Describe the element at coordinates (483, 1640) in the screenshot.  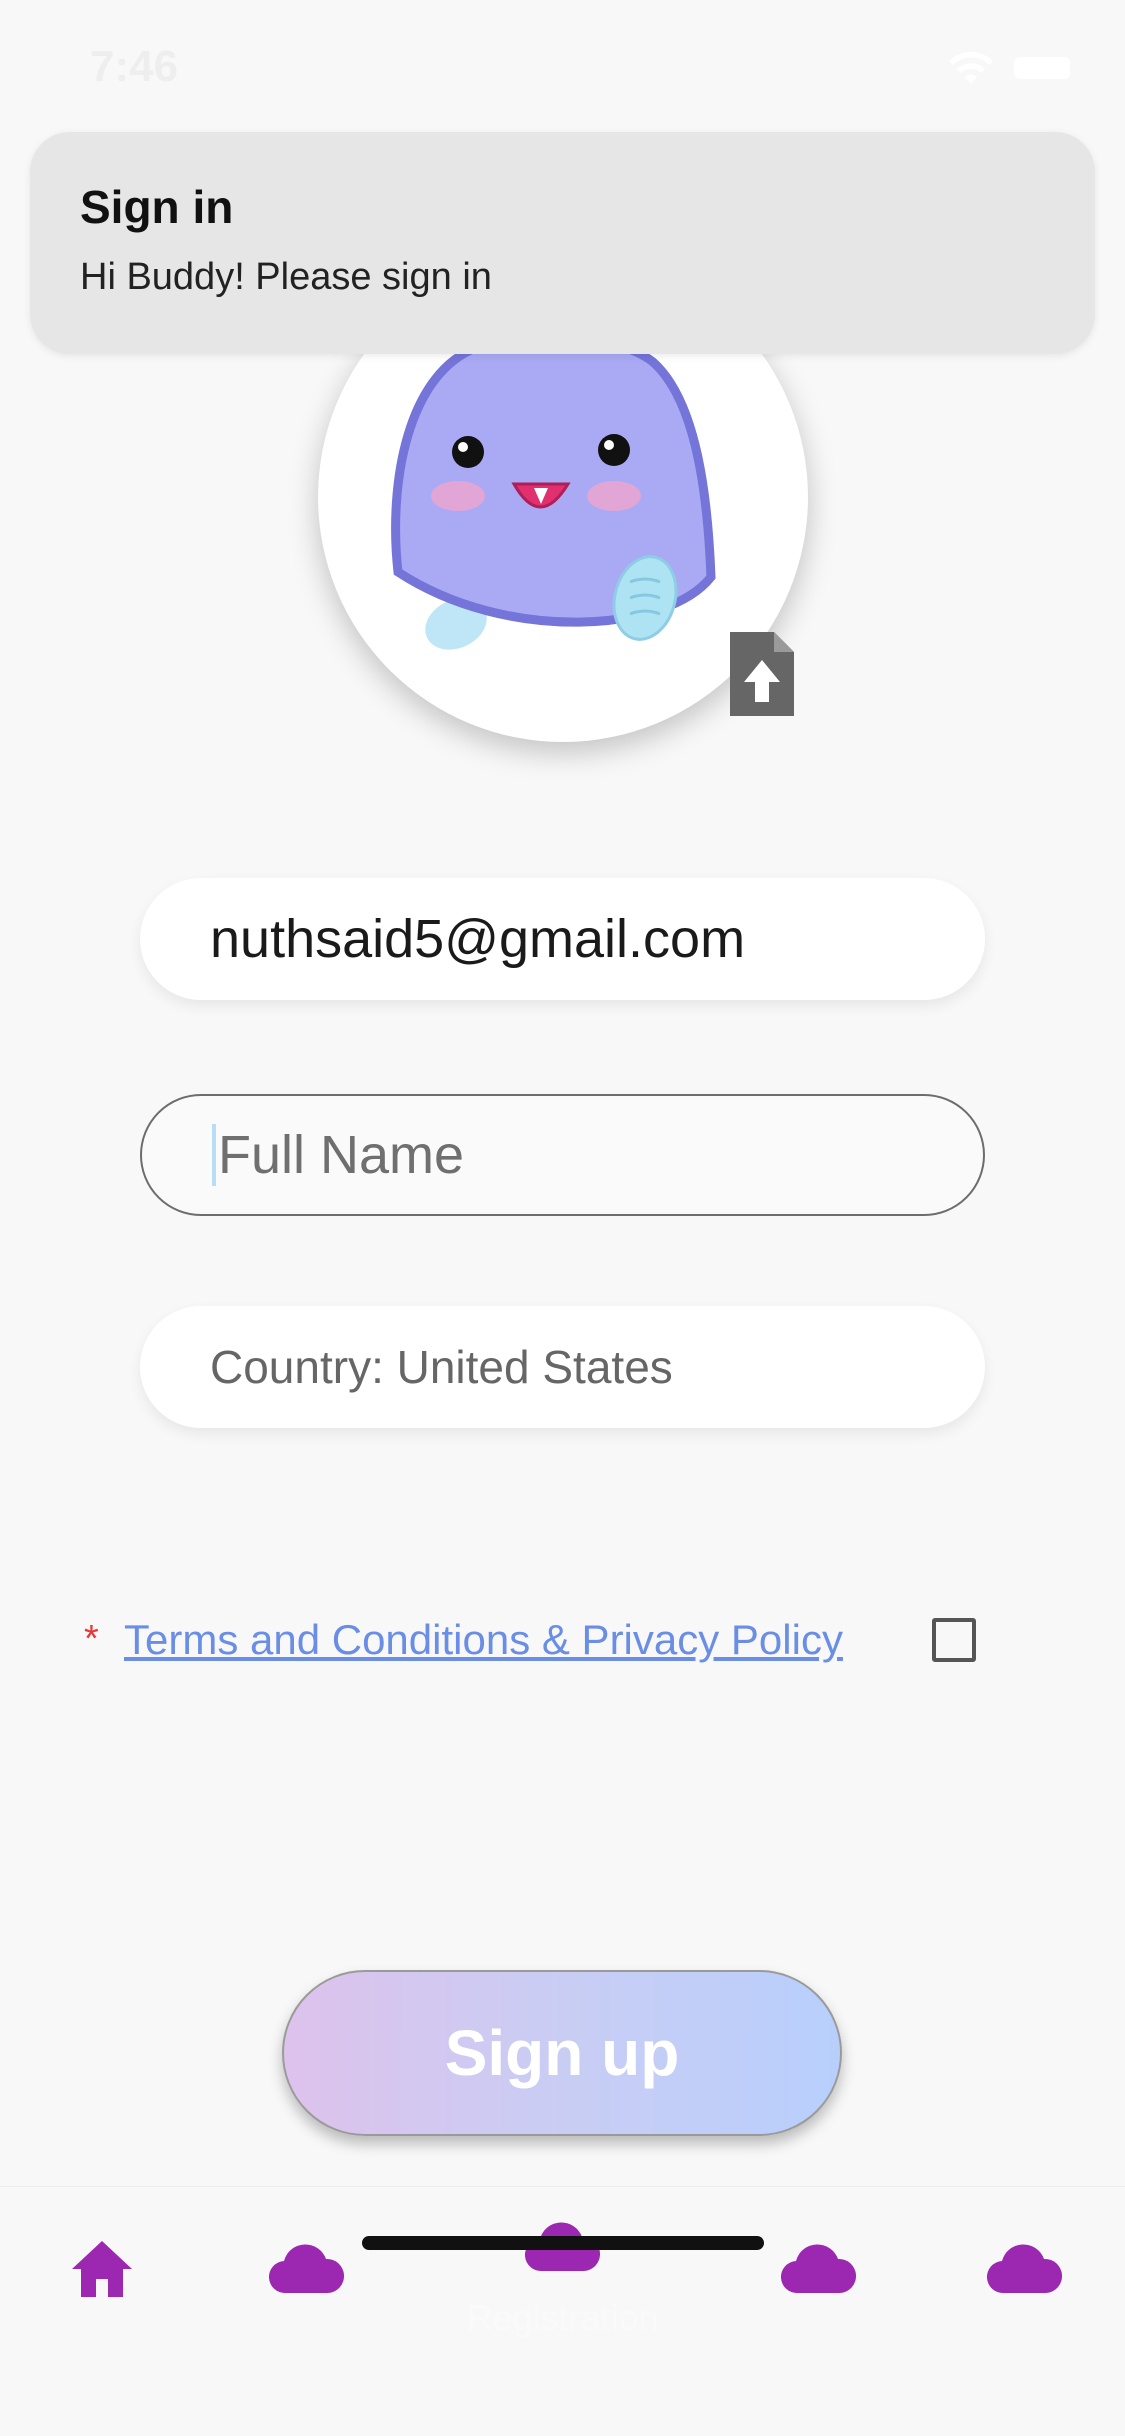
I see `terms-link: Terms and Conditions & Privacy Policy` at that location.